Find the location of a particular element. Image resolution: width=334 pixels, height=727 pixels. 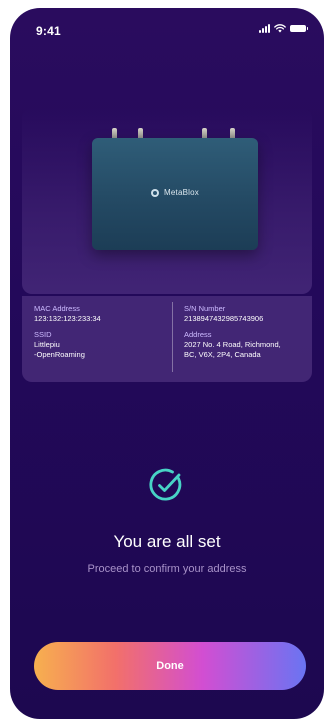

status-time: 9:41 is located at coordinates (48, 31).